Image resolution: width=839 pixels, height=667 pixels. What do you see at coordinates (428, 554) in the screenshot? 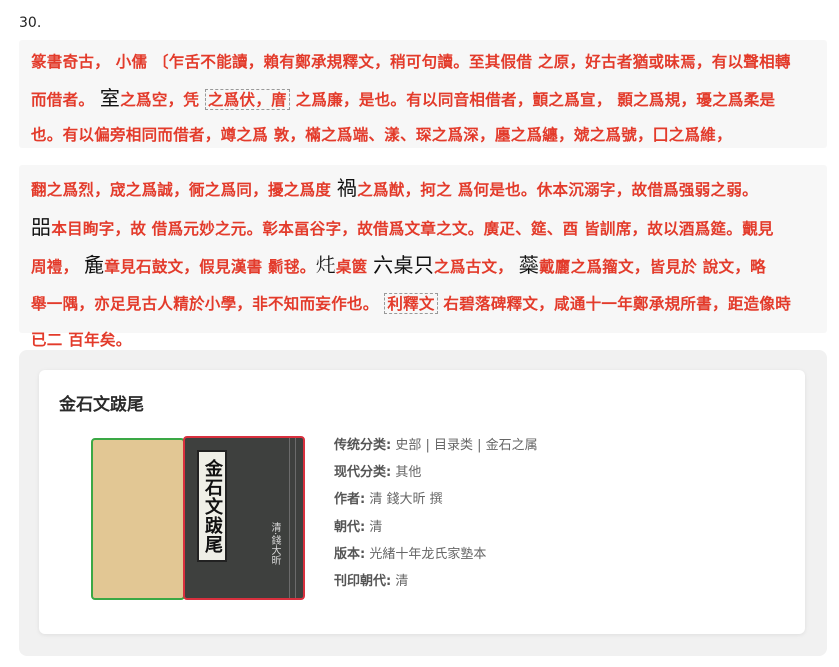
I see `meta-value: 光緒十年龙氏家塾本` at bounding box center [428, 554].